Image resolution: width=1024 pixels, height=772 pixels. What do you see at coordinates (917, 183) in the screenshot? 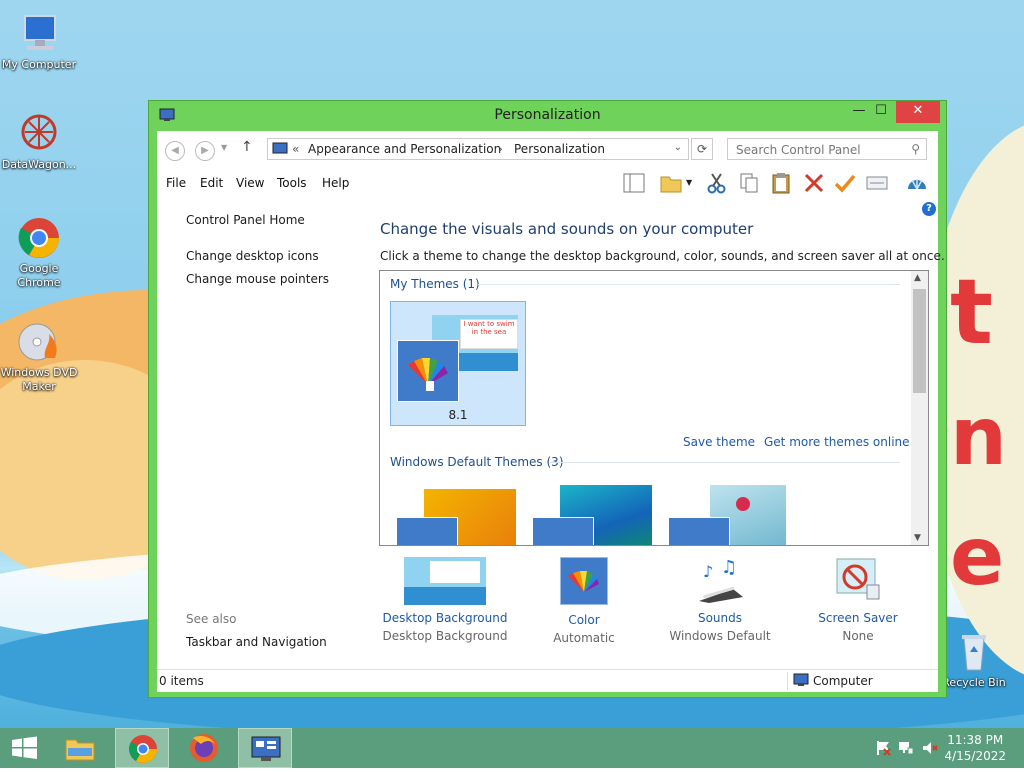
I see `shell-icon` at bounding box center [917, 183].